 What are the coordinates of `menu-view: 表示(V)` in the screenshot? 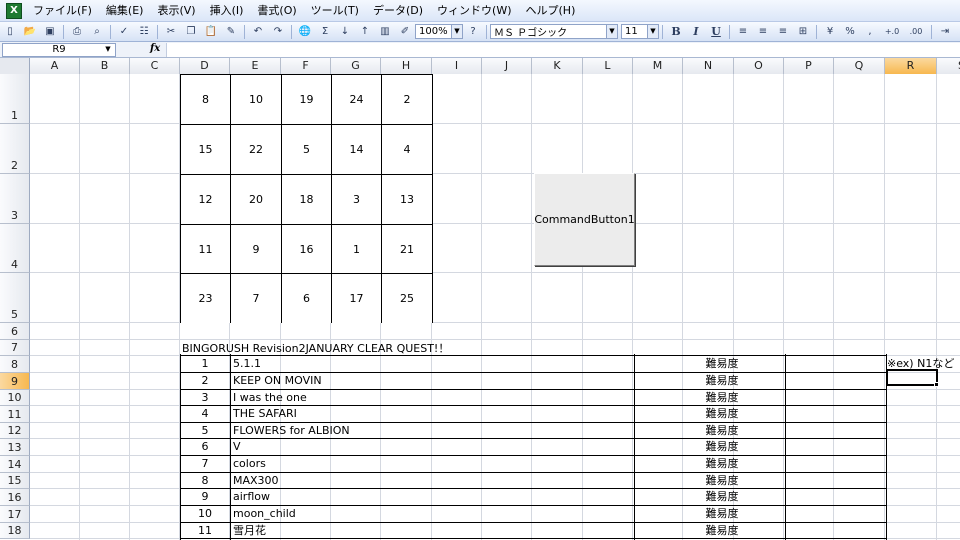 It's located at (176, 11).